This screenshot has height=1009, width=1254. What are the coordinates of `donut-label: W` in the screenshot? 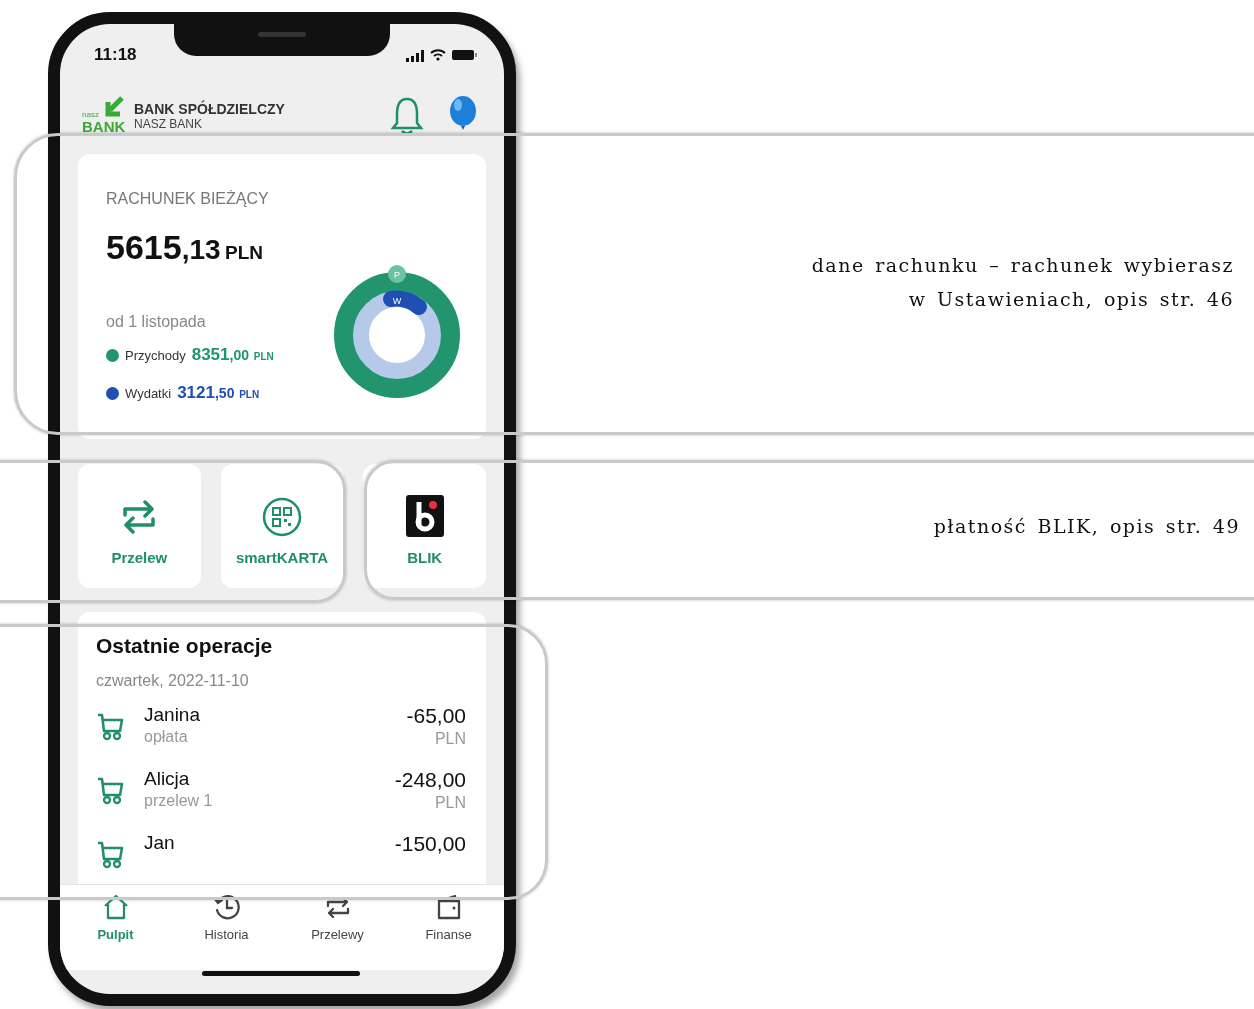 It's located at (397, 301).